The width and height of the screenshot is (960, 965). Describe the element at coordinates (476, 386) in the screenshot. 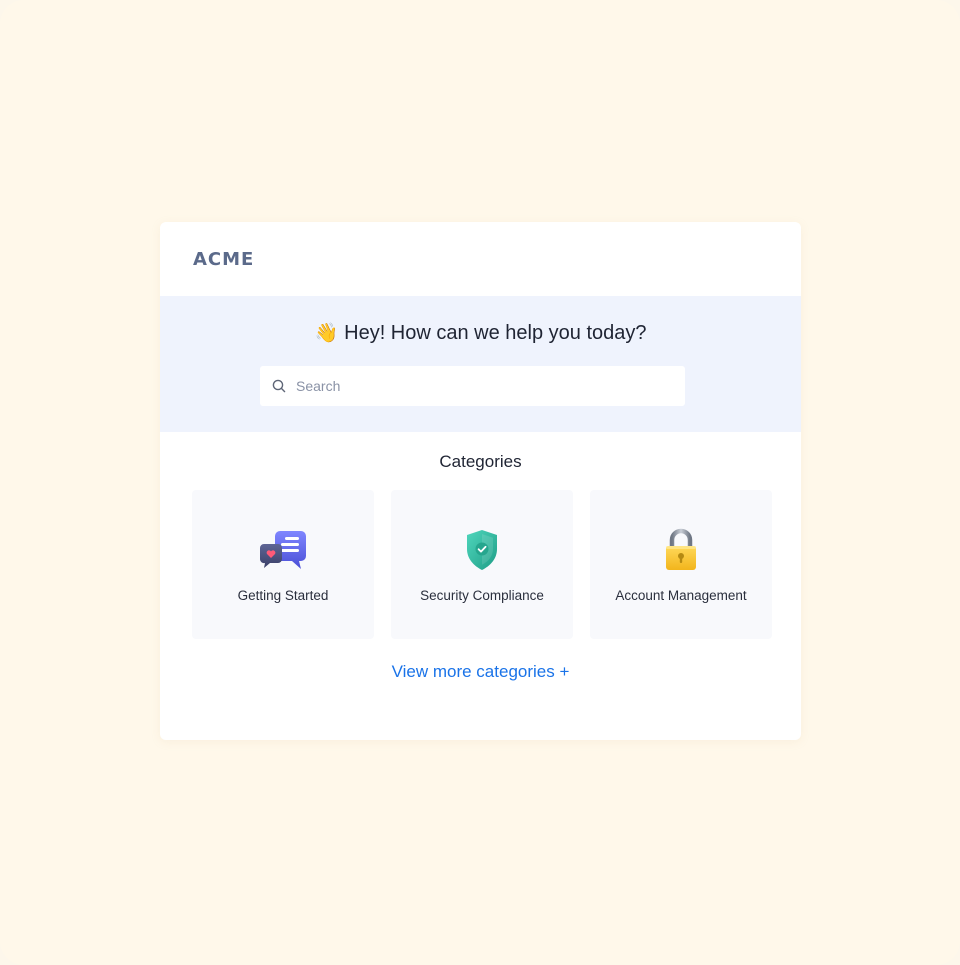

I see `search-input` at that location.